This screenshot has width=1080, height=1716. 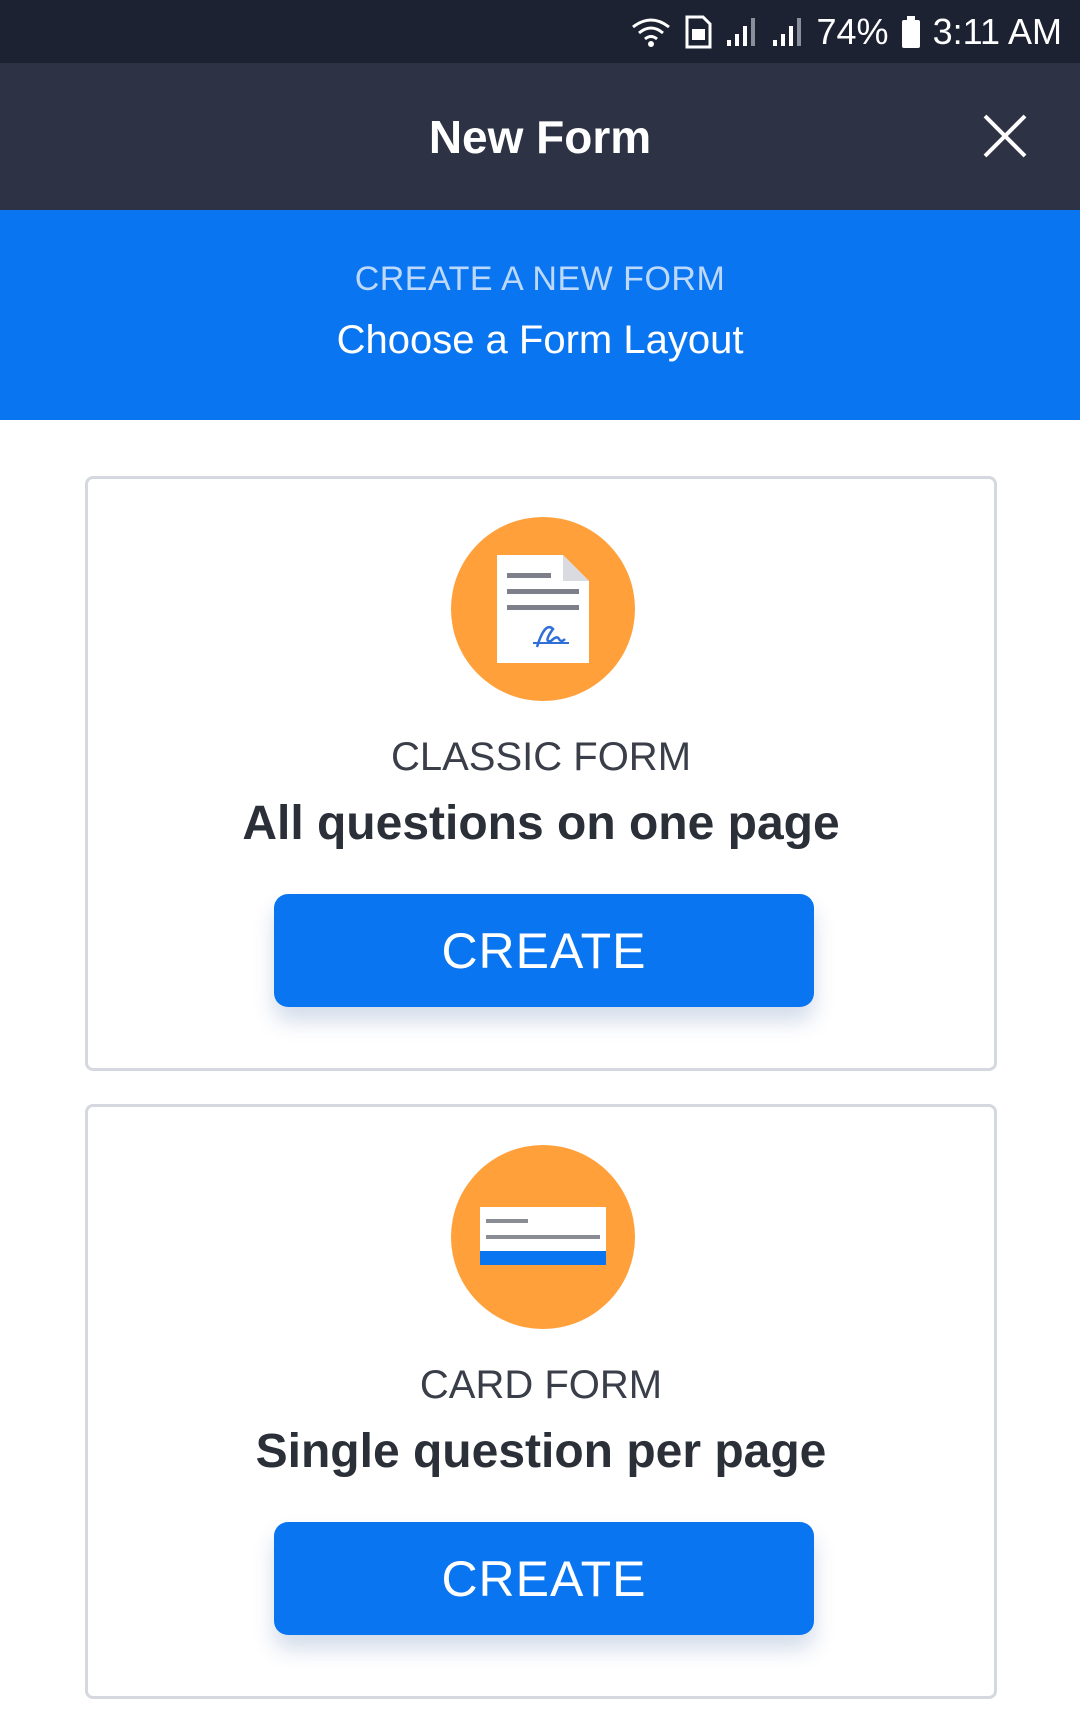 What do you see at coordinates (540, 340) in the screenshot?
I see `banner-subtitle: Choose a Form Layout` at bounding box center [540, 340].